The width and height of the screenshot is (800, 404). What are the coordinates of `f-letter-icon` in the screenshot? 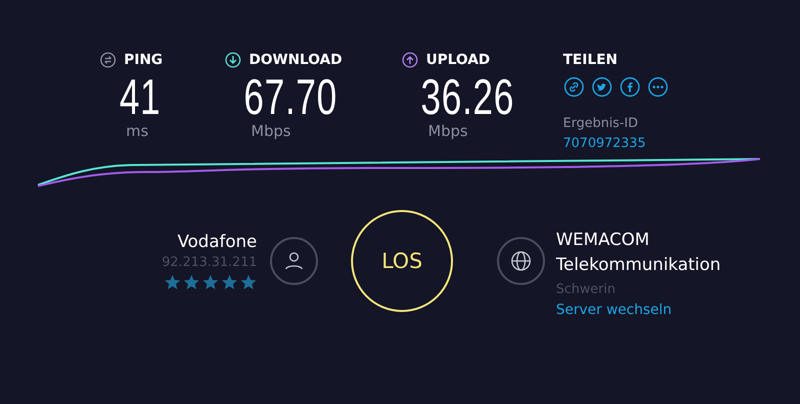 It's located at (630, 87).